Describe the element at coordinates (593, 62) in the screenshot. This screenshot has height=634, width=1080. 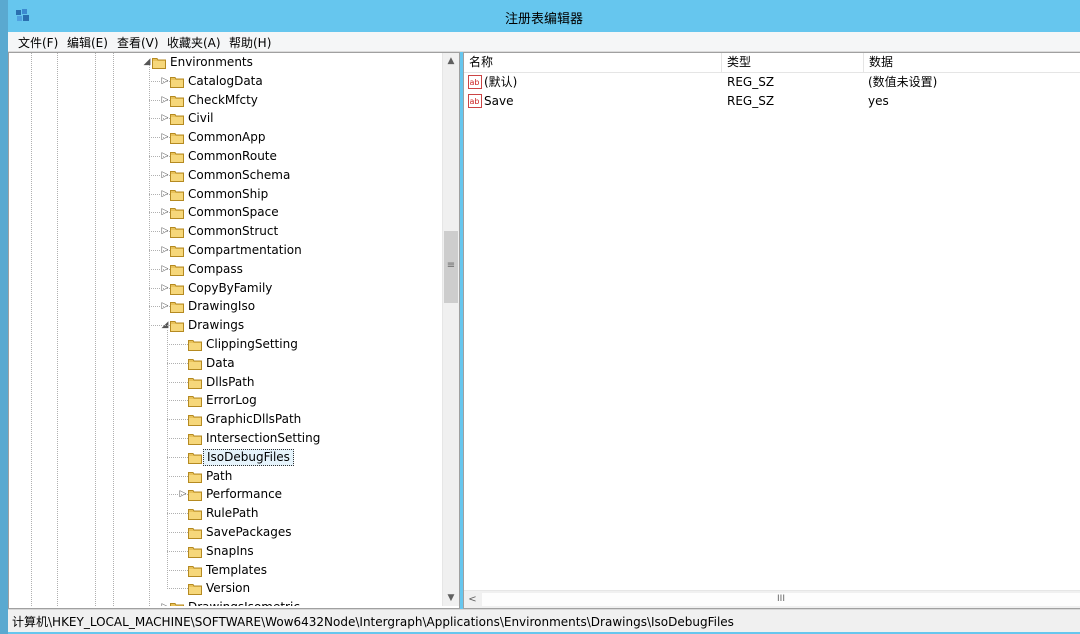
I see `column-name: 名称` at that location.